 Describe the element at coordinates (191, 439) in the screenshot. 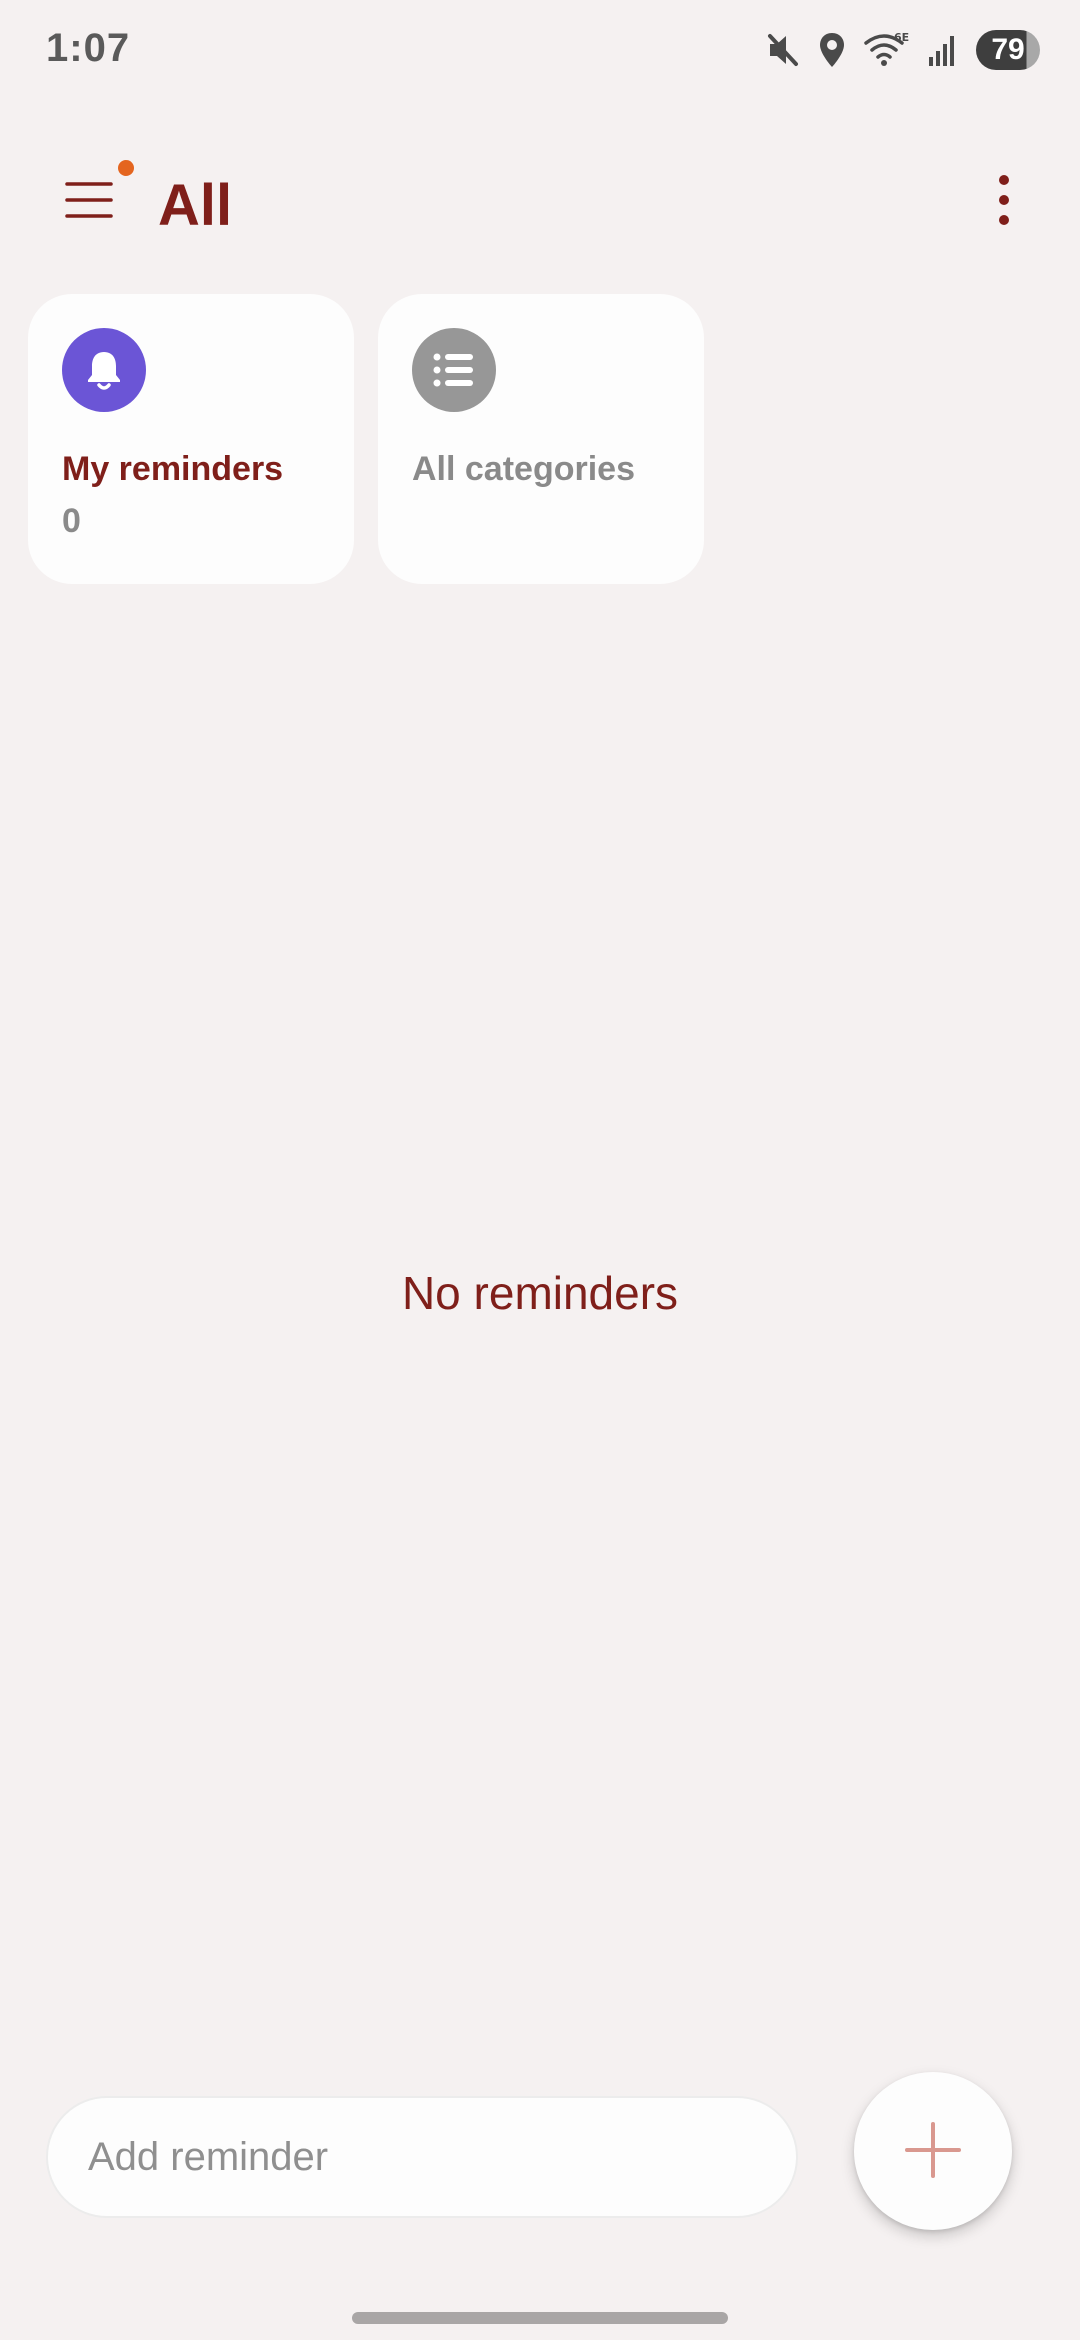

I see `my-reminders-card: My reminders 0` at that location.